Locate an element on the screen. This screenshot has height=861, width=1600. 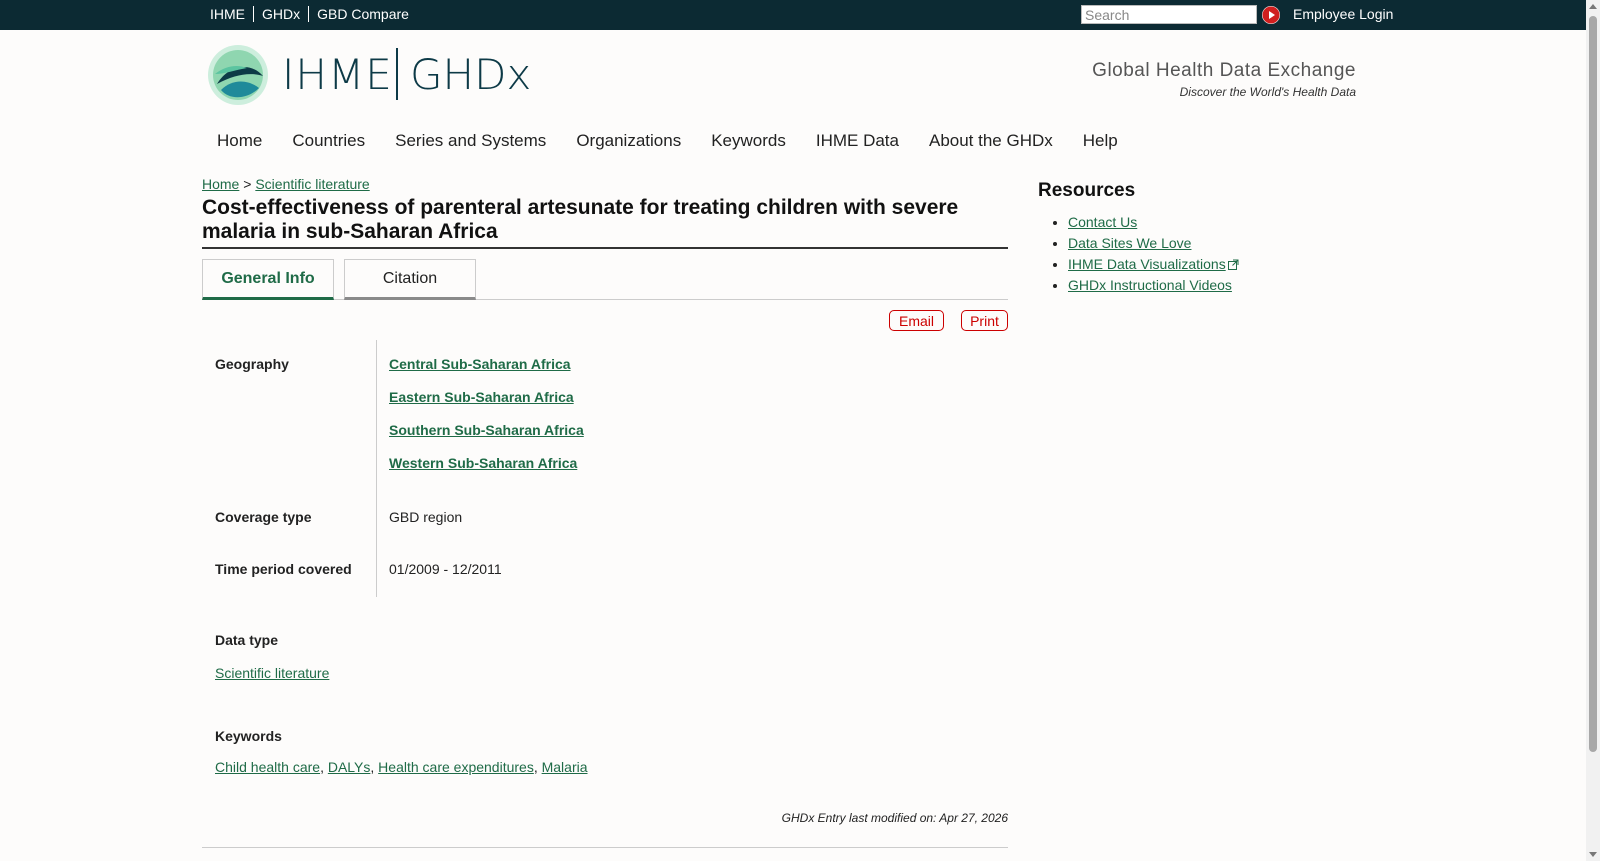
nav-item-home: Home is located at coordinates (239, 141).